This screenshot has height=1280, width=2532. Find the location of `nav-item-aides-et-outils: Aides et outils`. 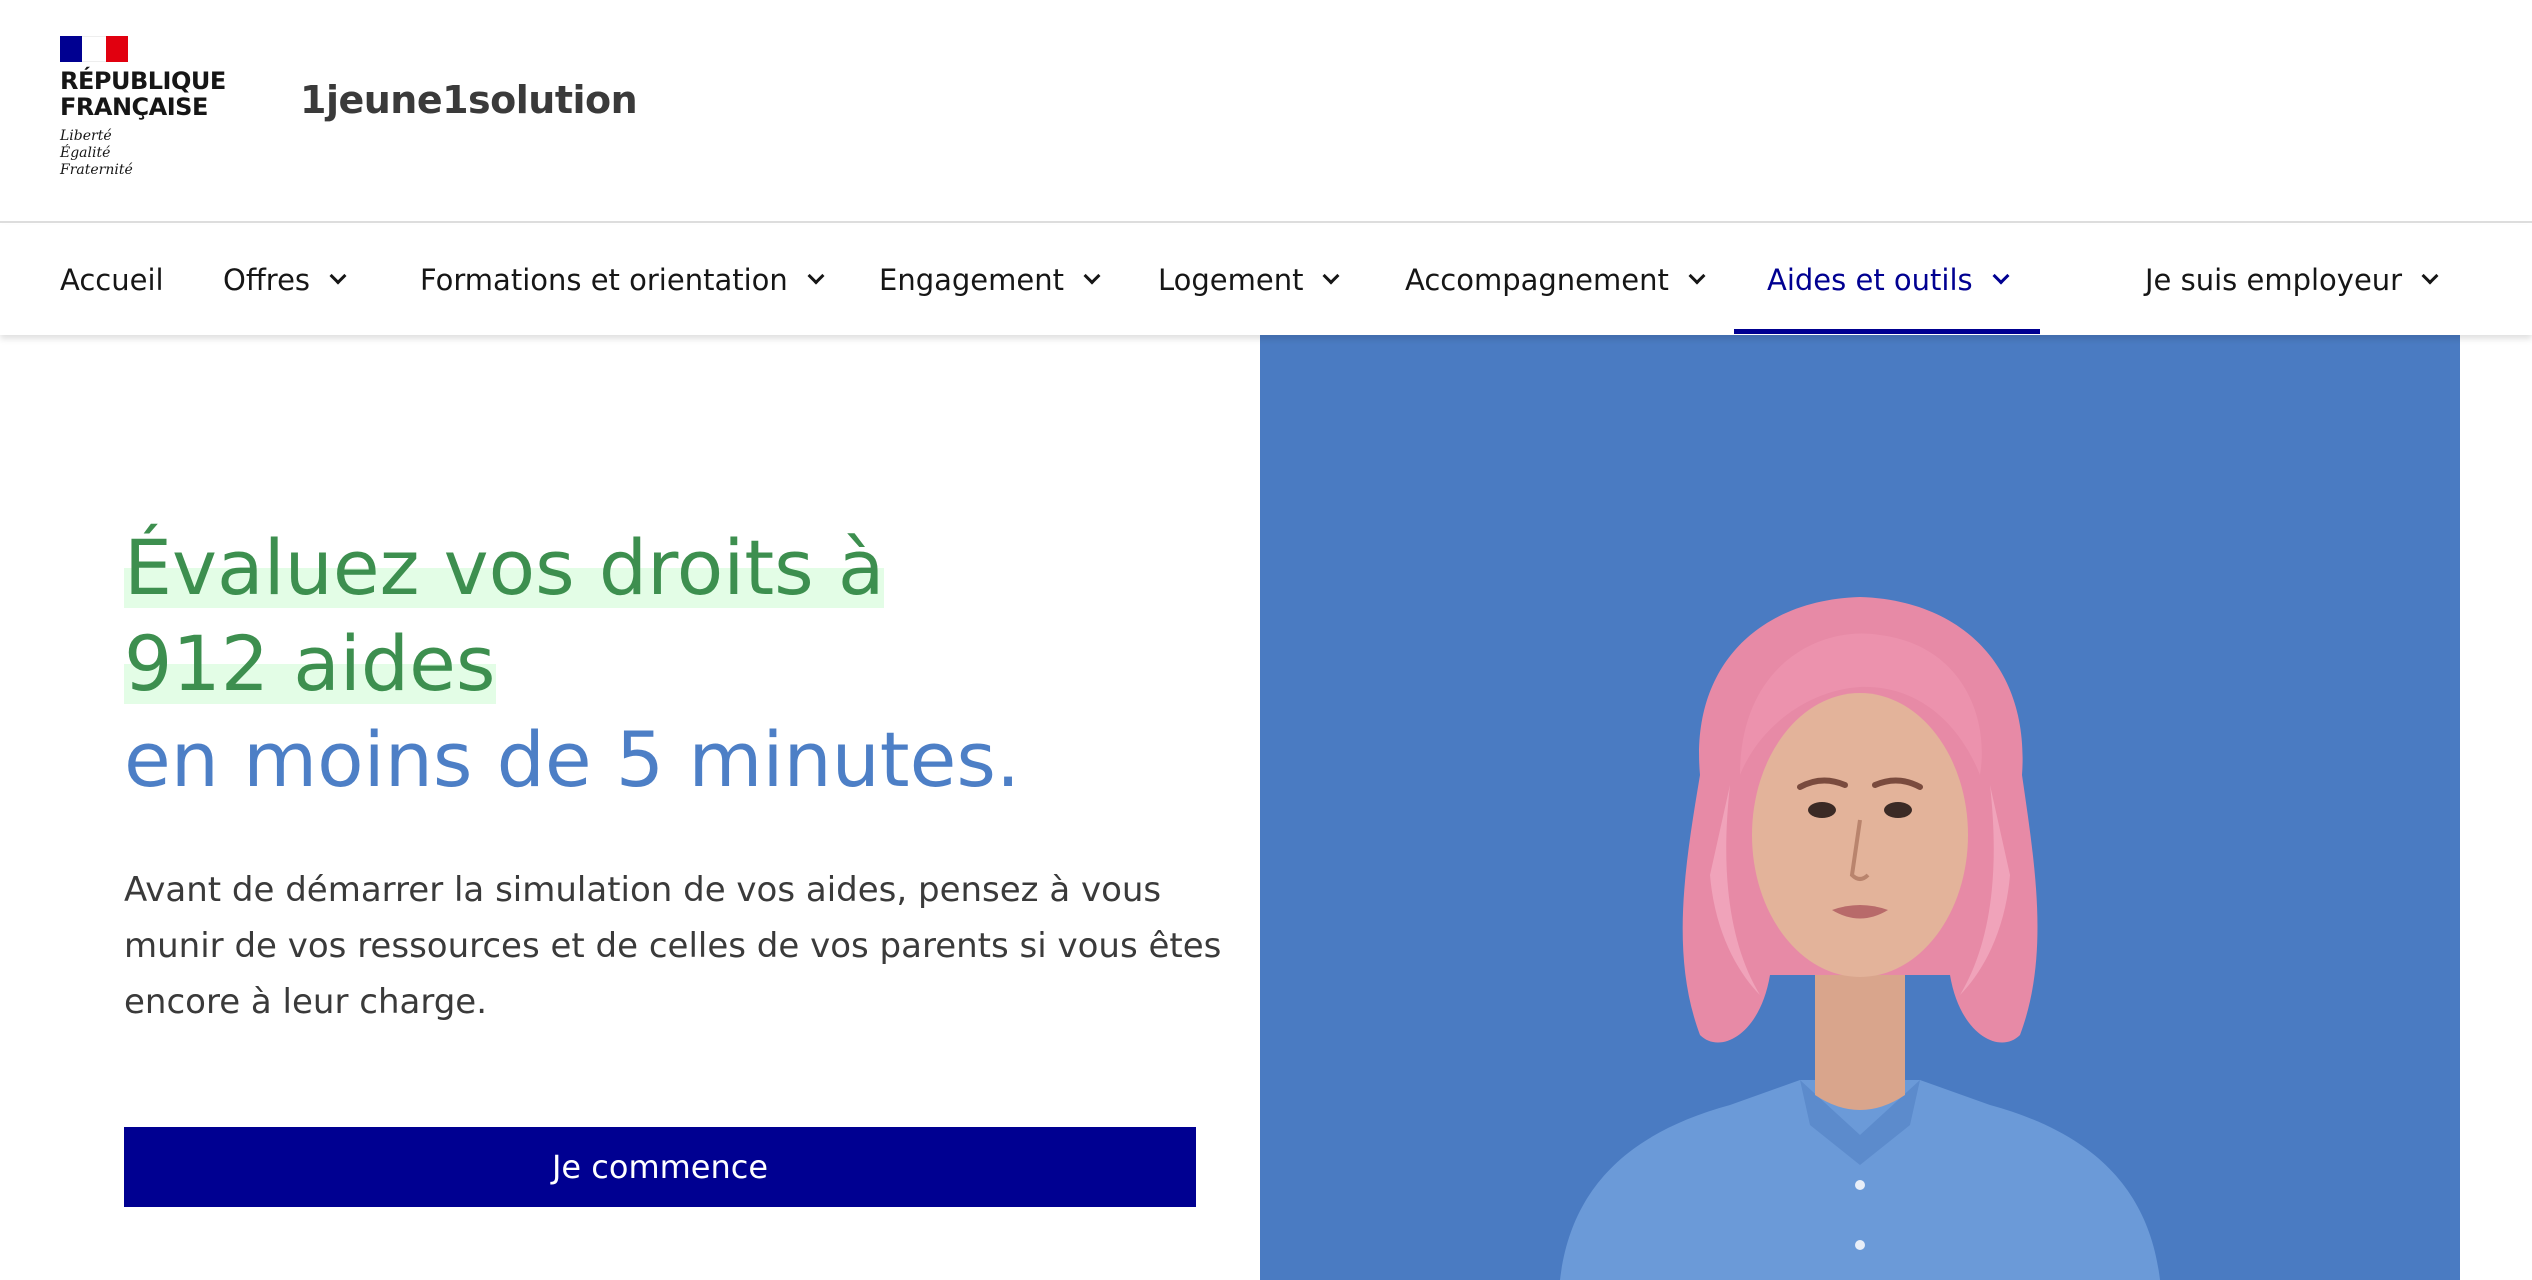

nav-item-aides-et-outils: Aides et outils is located at coordinates (1888, 280).